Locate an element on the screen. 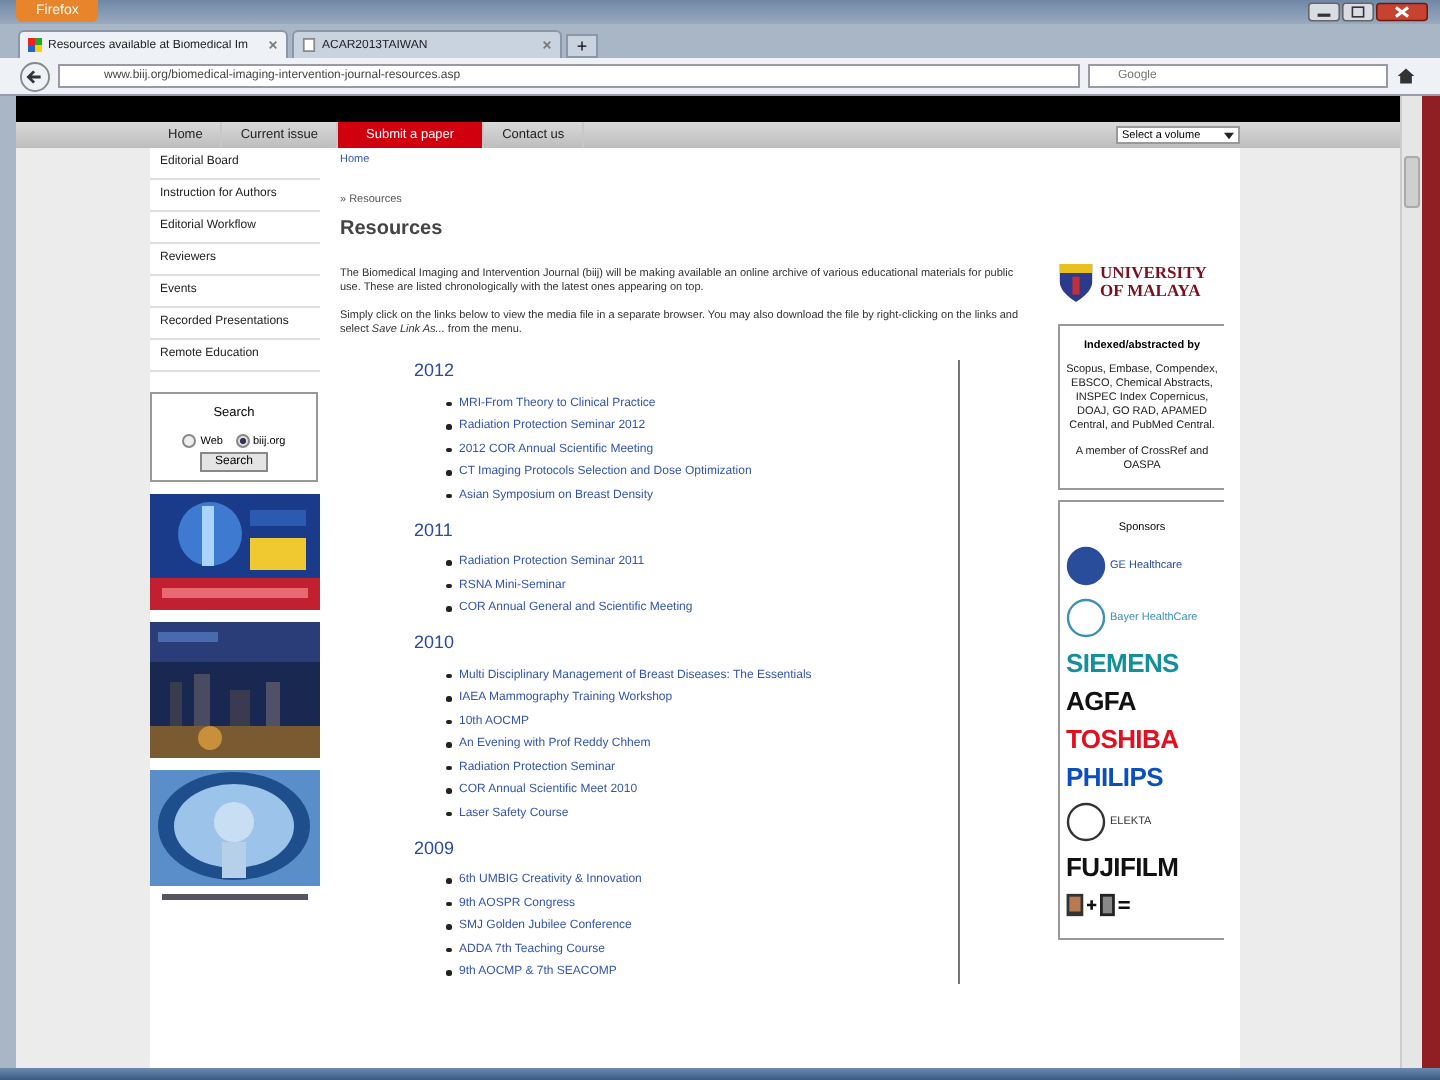 The width and height of the screenshot is (1440, 1080). sponsor-wordmark: SIEMENS is located at coordinates (1122, 663).